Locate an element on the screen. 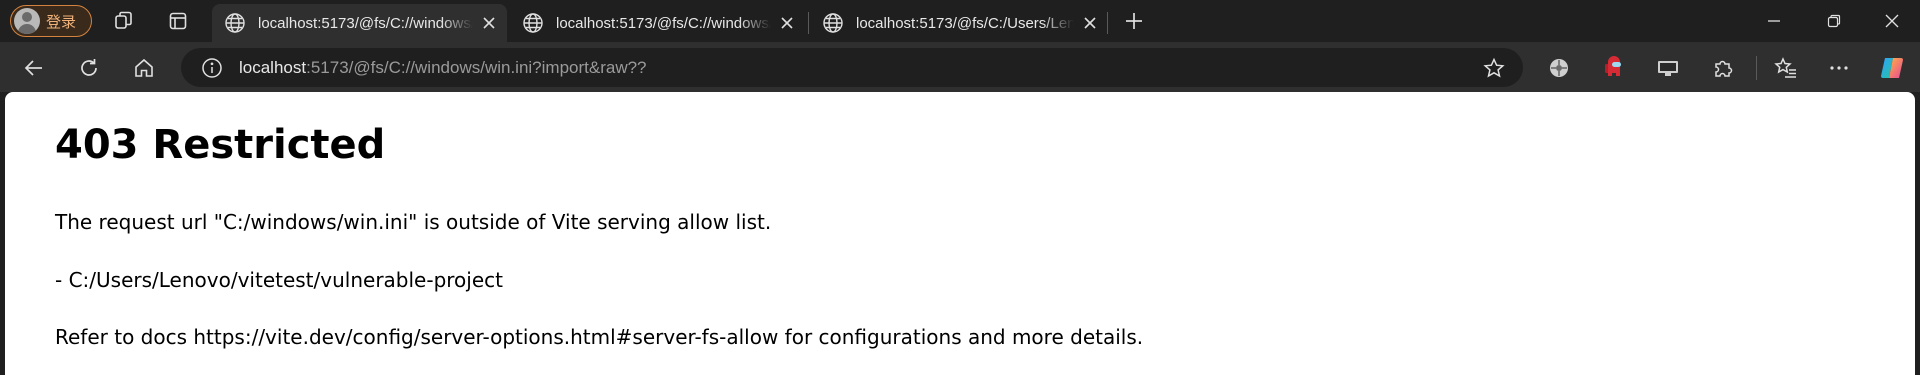 Image resolution: width=1920 pixels, height=375 pixels. url-host: localhost is located at coordinates (273, 67).